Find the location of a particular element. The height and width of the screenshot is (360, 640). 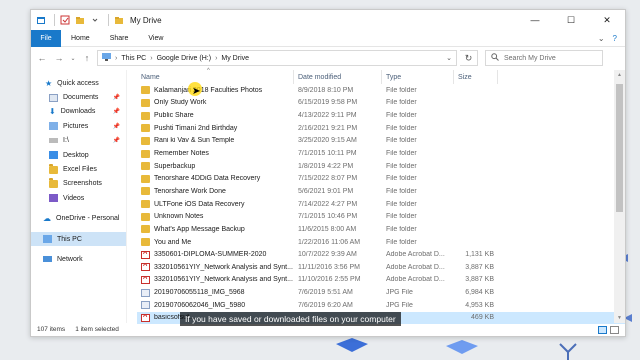

nav-videos: Videos is located at coordinates (78, 198).